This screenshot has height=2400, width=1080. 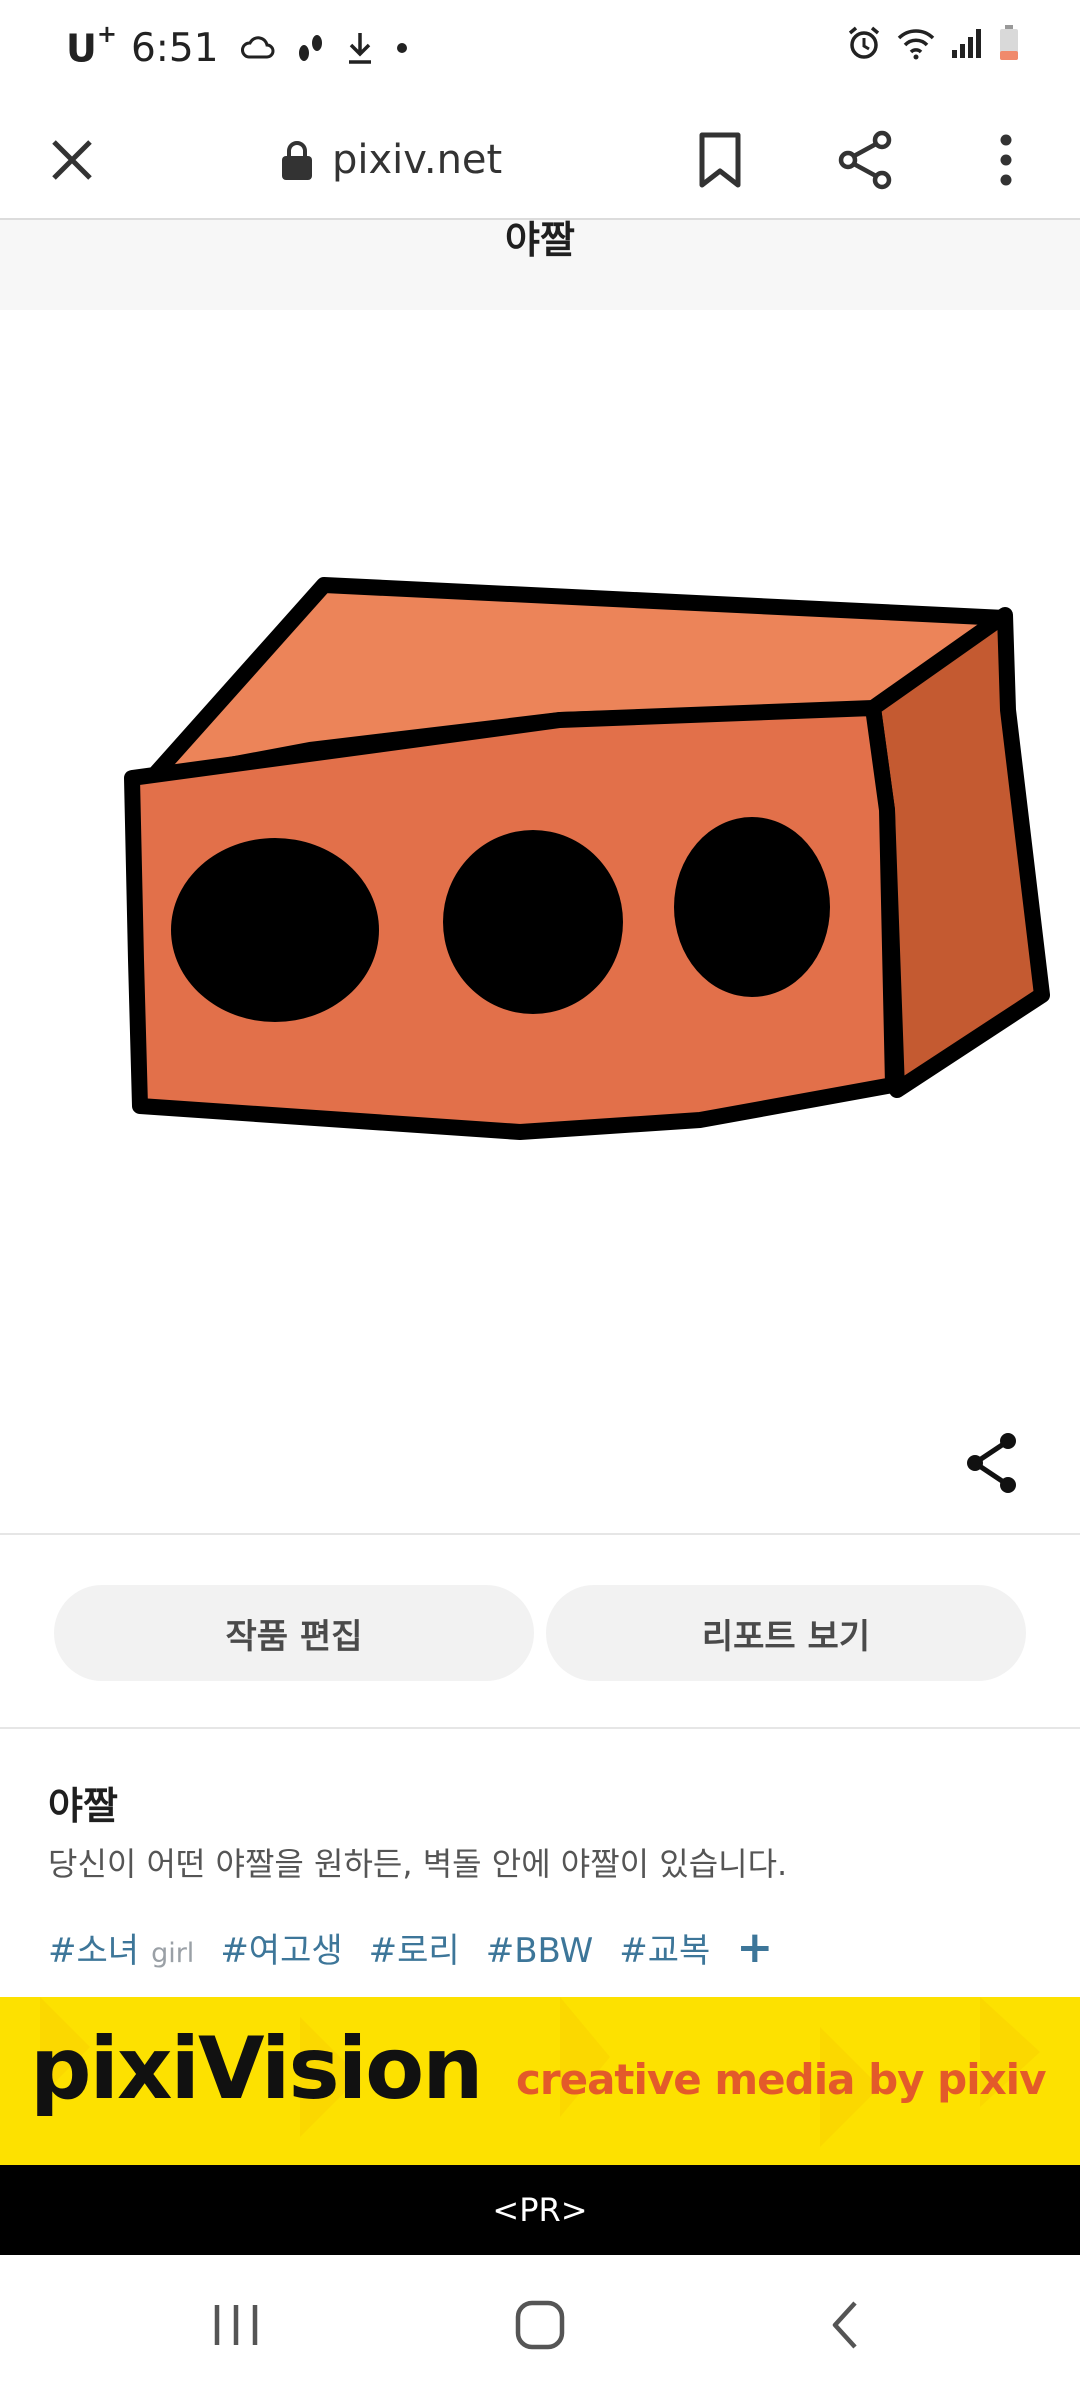 What do you see at coordinates (540, 1951) in the screenshot?
I see `tag-item: #BBW` at bounding box center [540, 1951].